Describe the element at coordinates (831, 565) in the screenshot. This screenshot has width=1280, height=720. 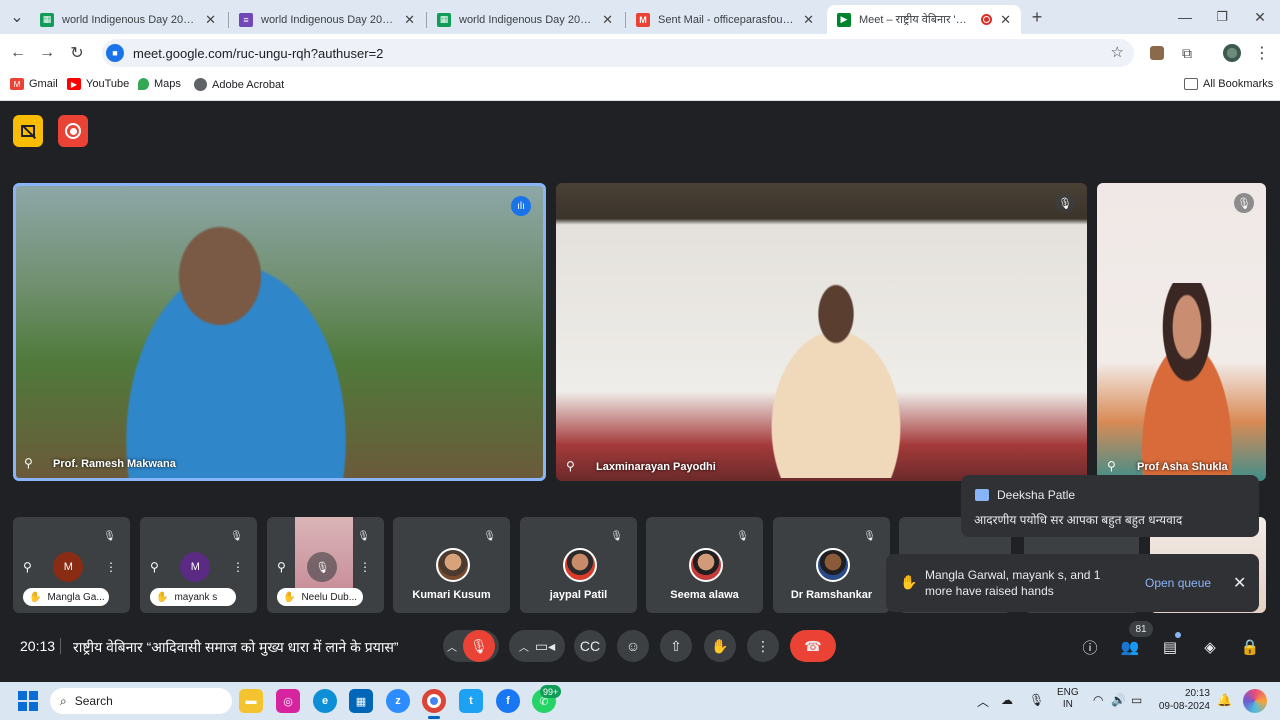
I see `participant-tile: 🎙 Dr Ramshankar` at that location.